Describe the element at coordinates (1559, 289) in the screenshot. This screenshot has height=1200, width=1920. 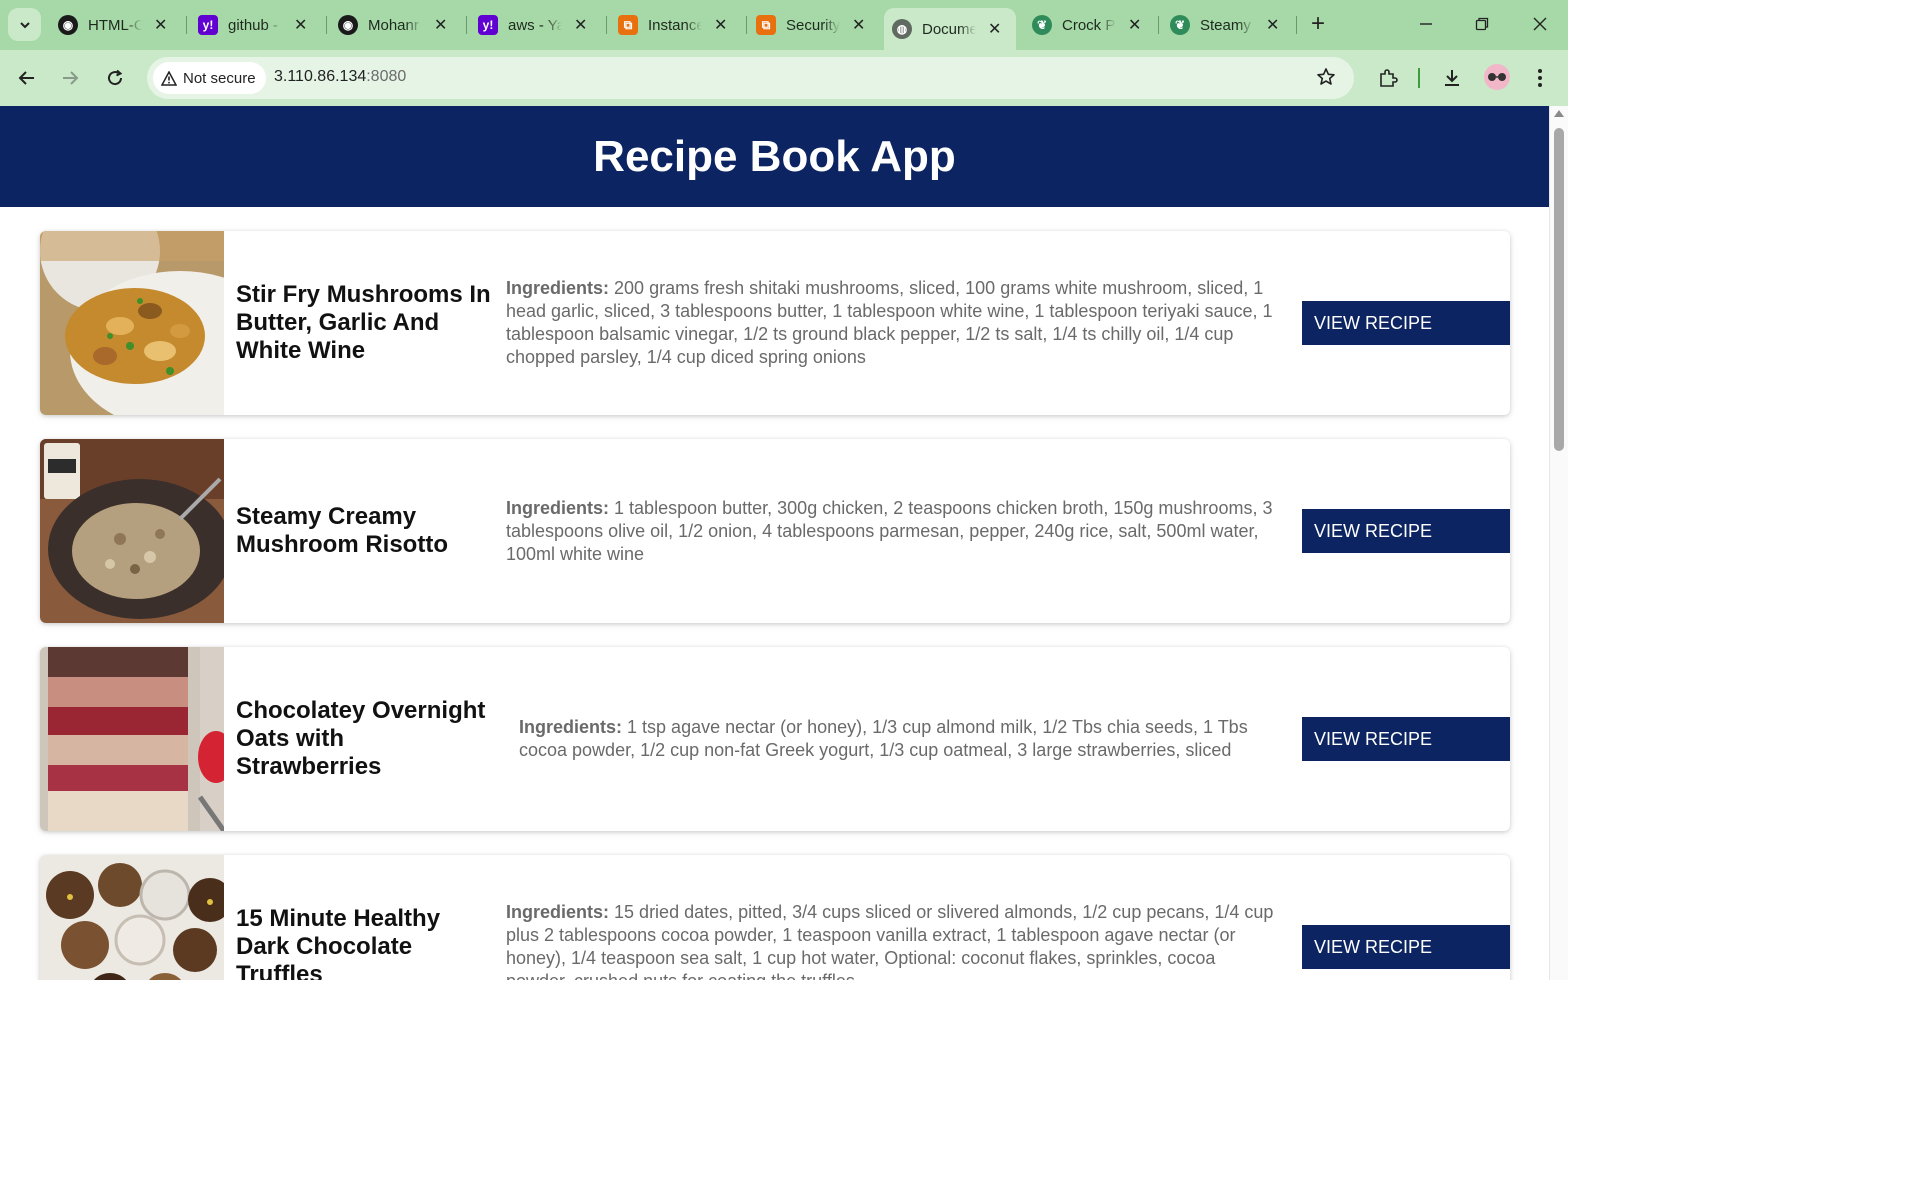
I see `scrollbar-thumb` at that location.